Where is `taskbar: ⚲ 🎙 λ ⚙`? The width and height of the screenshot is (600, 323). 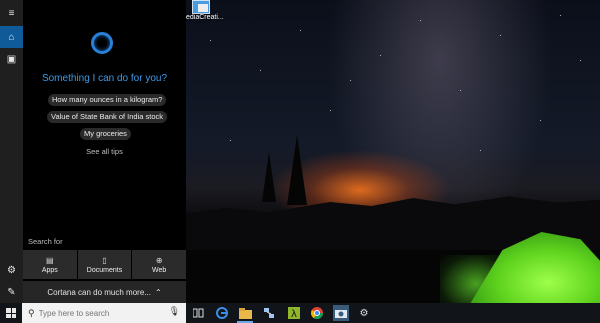
taskbar: ⚲ 🎙 λ ⚙ is located at coordinates (300, 313).